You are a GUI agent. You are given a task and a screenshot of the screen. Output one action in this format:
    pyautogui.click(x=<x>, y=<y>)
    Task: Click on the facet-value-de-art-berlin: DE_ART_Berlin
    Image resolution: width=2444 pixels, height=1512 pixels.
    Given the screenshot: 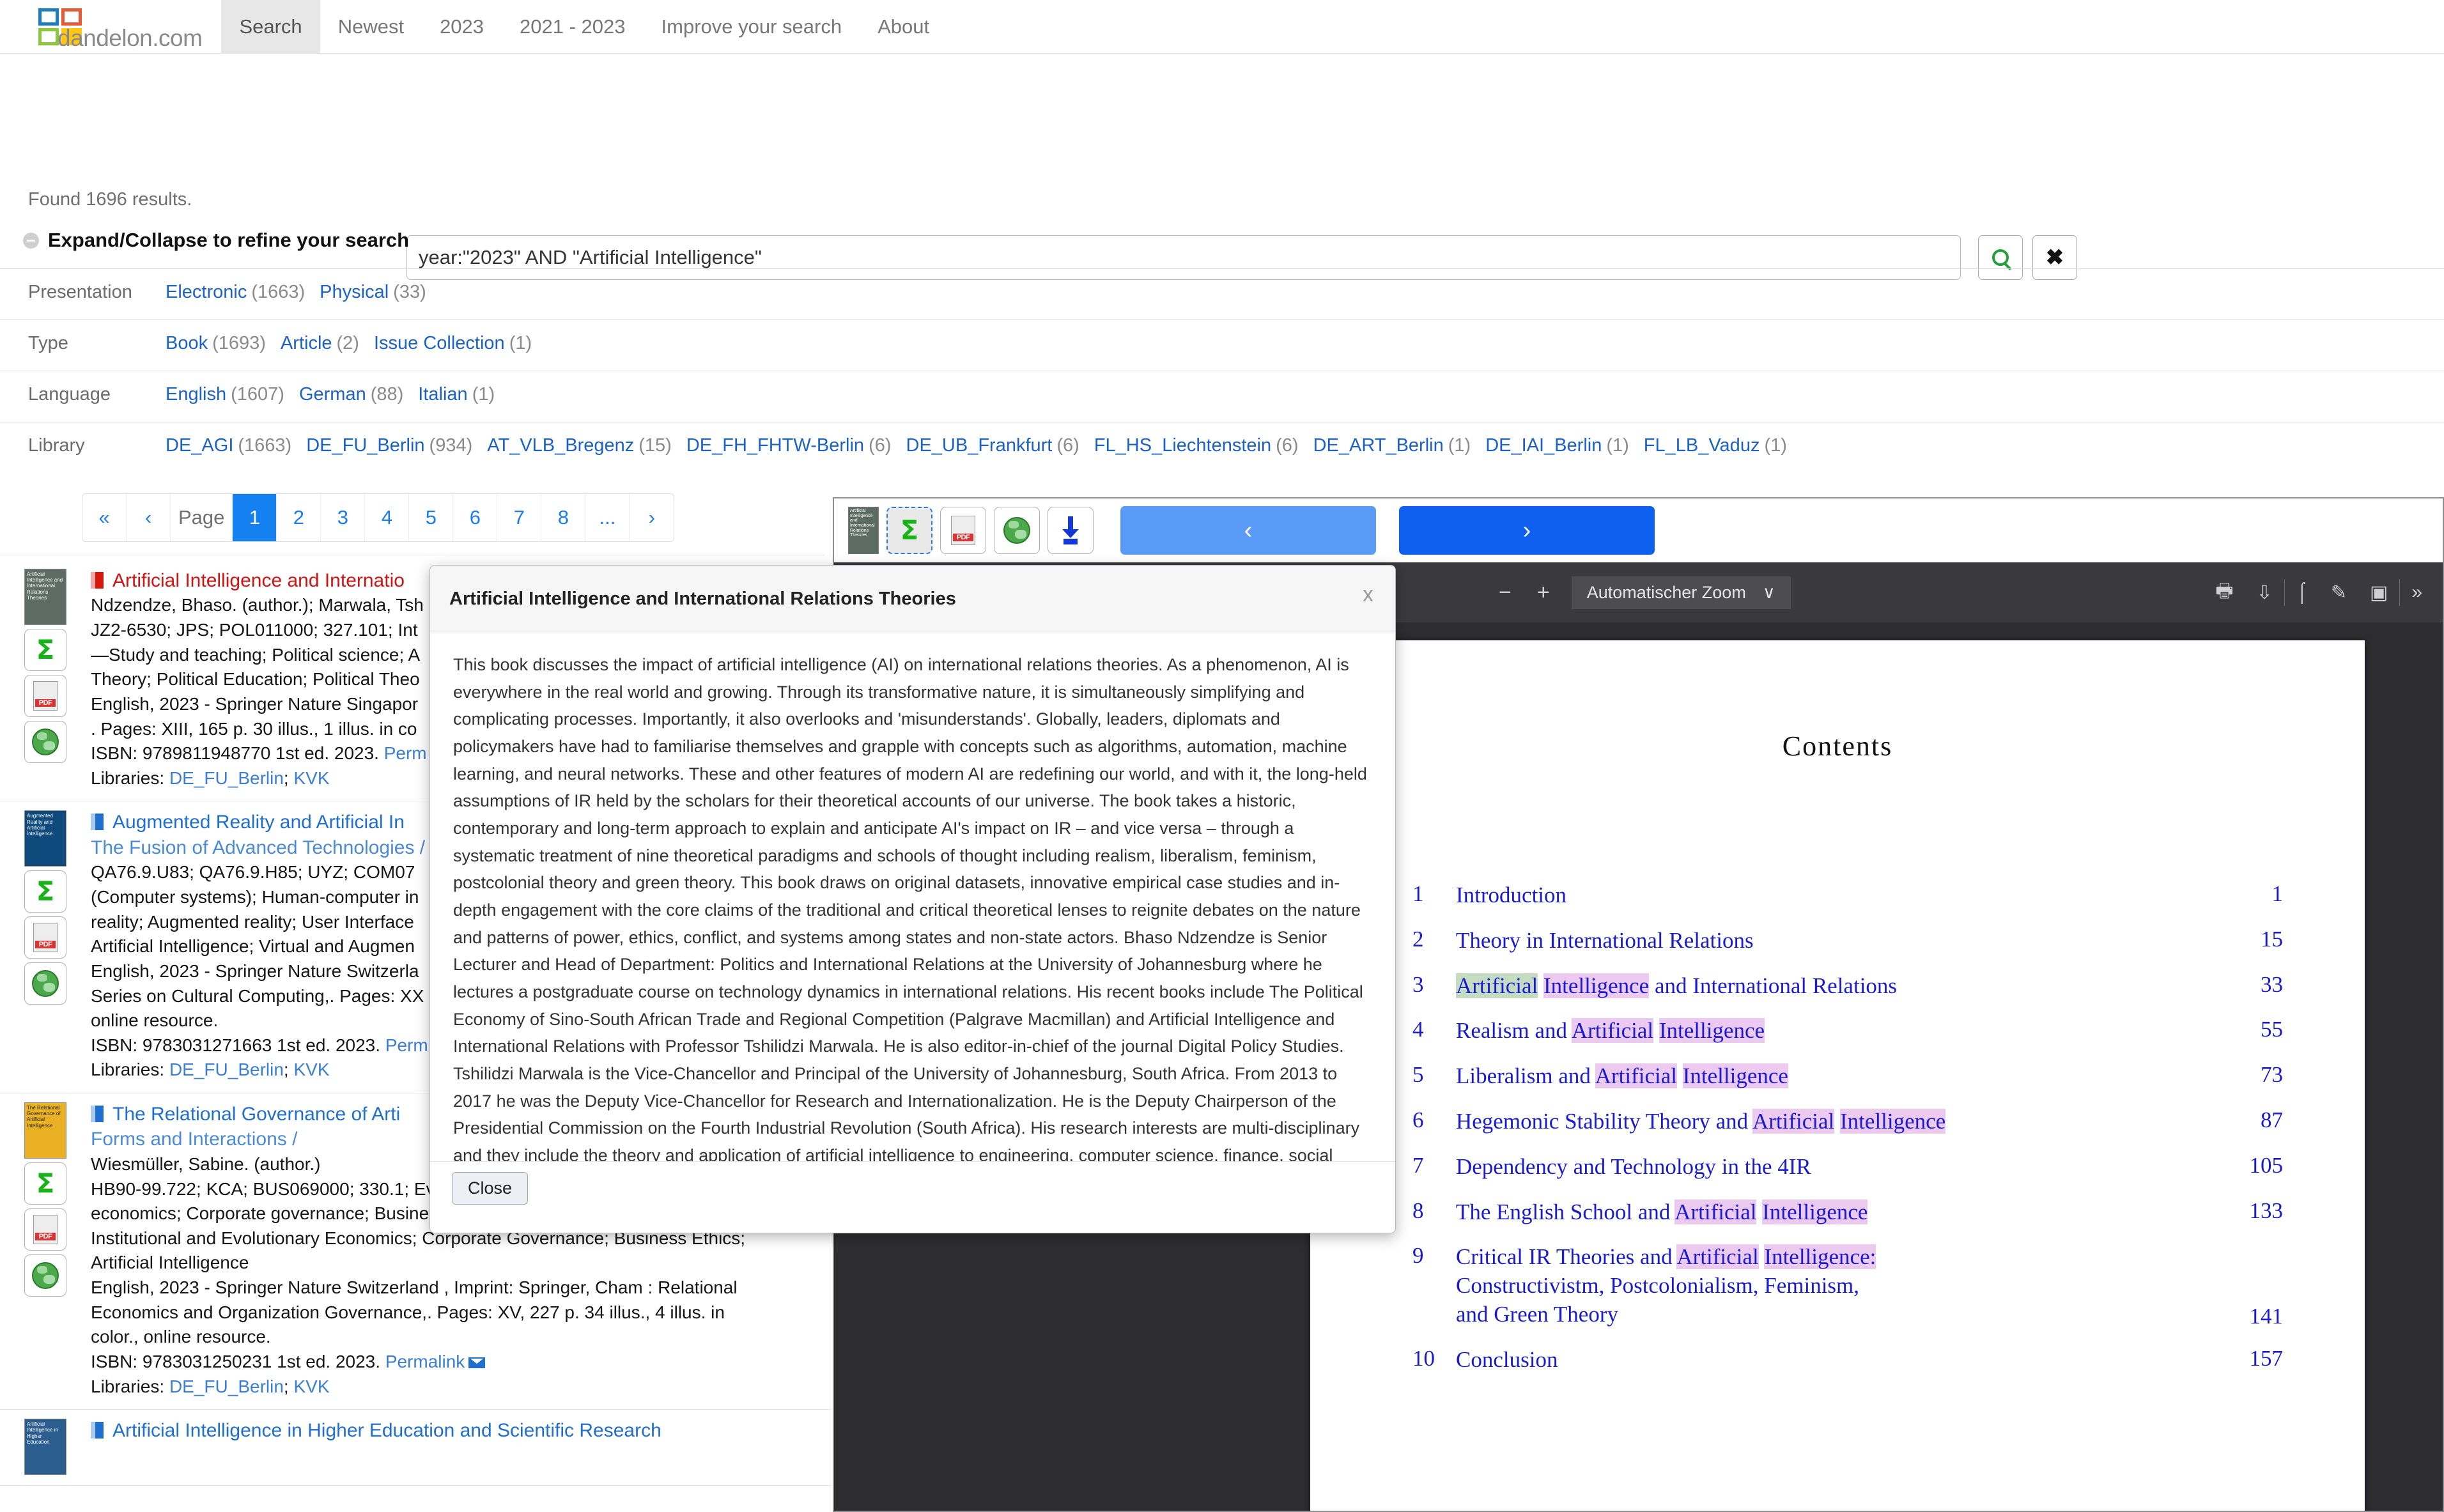 What is the action you would take?
    pyautogui.click(x=1378, y=446)
    